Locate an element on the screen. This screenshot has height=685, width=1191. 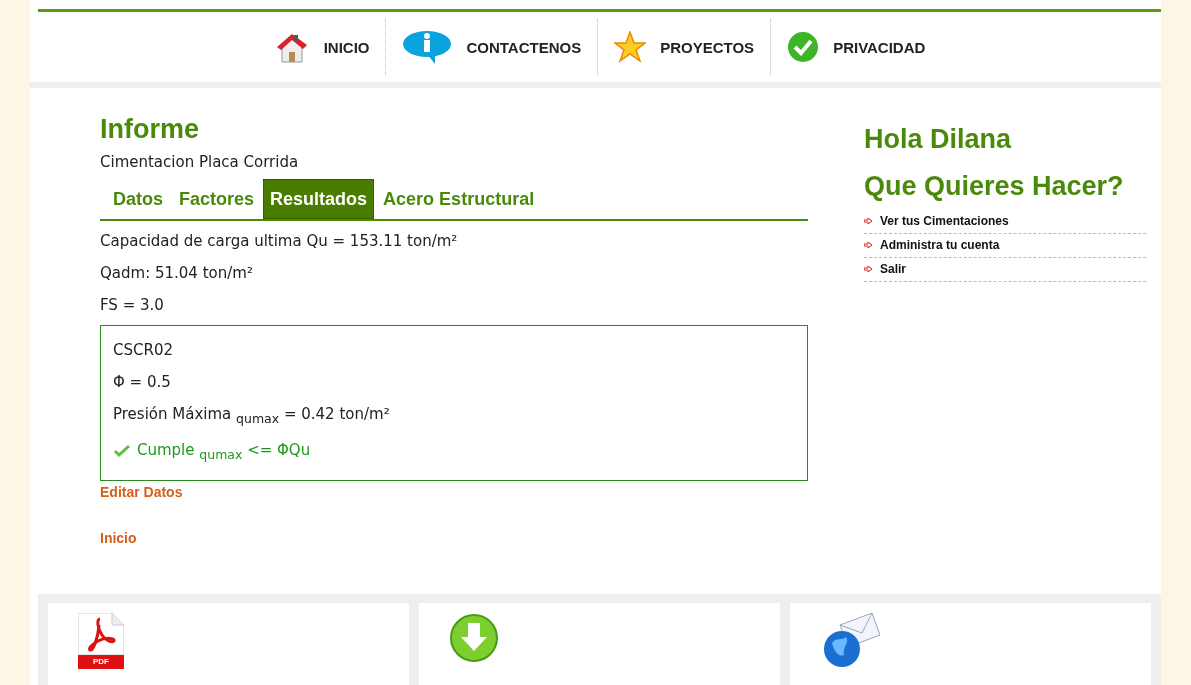
panel-text: Presión Máxima $_{qumax}$ = 0.42 ton/m² is located at coordinates (252, 416).